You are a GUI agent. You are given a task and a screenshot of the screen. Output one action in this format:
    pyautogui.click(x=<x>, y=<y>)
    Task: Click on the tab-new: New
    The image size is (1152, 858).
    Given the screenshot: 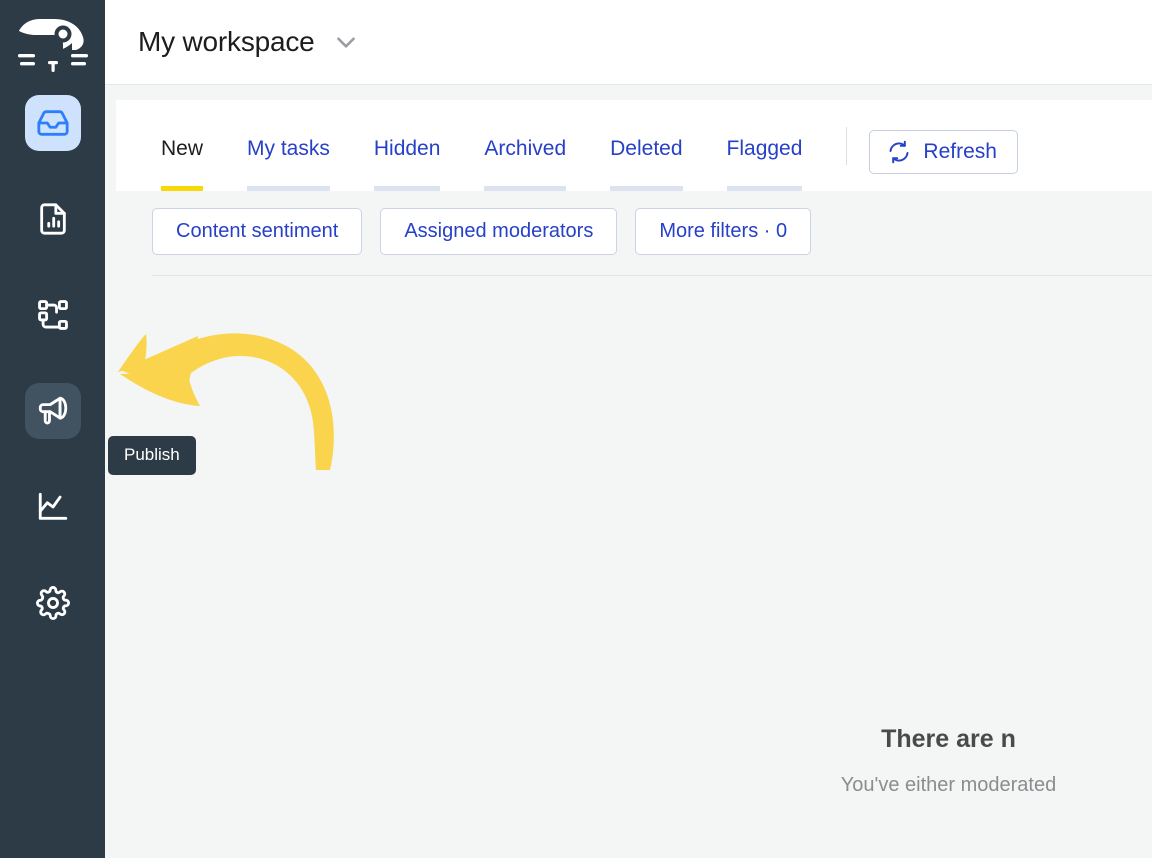 What is the action you would take?
    pyautogui.click(x=182, y=164)
    